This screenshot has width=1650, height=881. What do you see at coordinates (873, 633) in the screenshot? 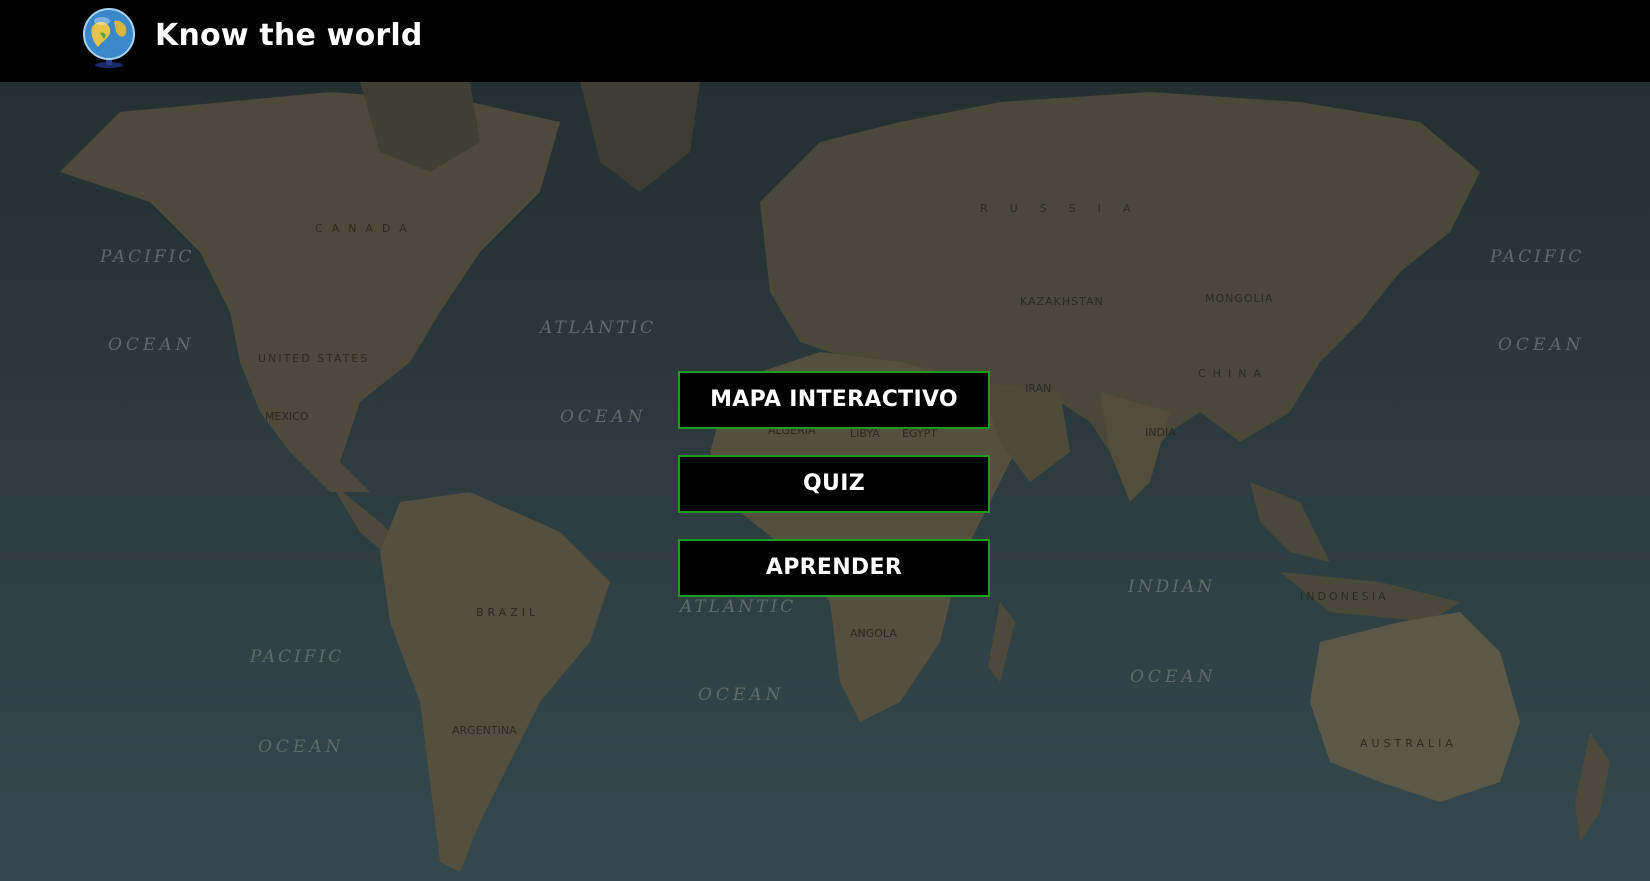
I see `country-label: ANGOLA` at bounding box center [873, 633].